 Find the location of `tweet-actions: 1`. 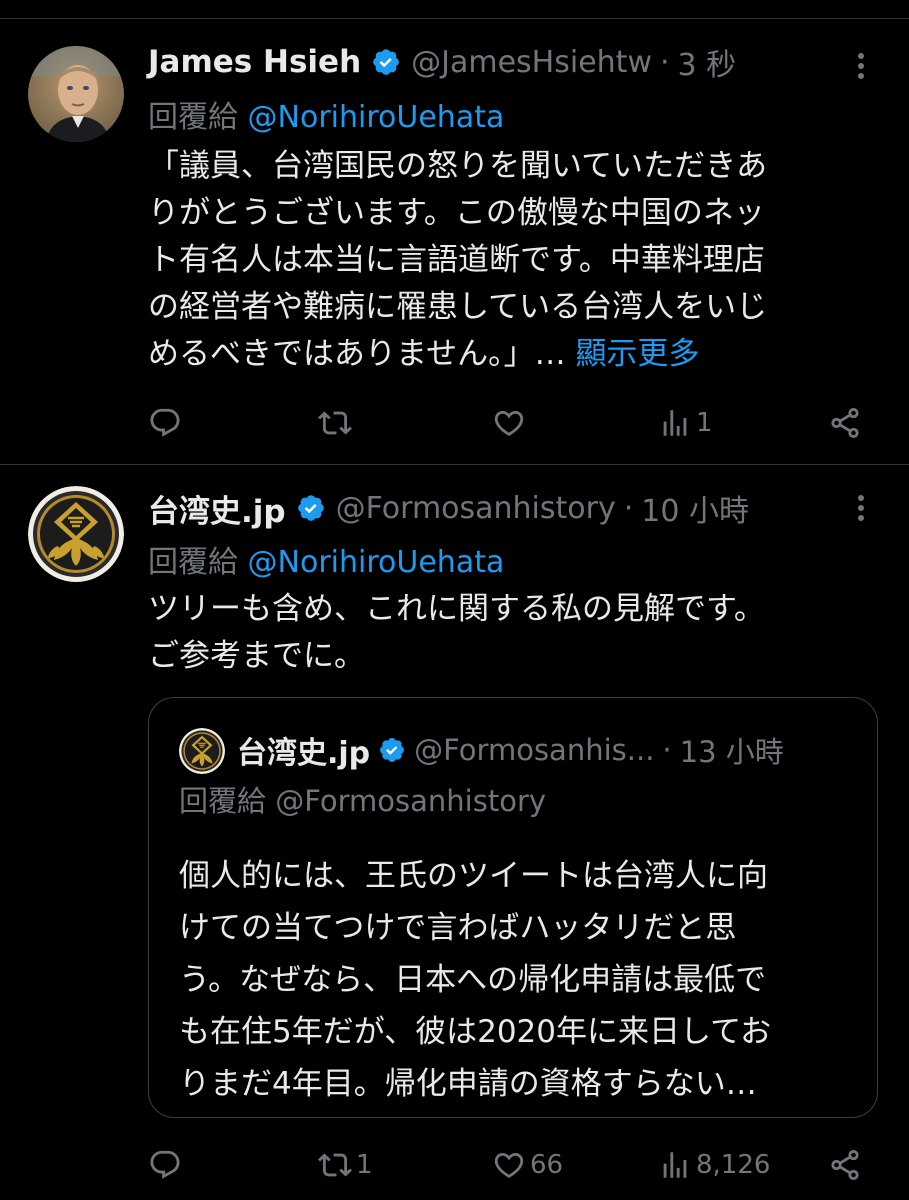

tweet-actions: 1 is located at coordinates (508, 423).